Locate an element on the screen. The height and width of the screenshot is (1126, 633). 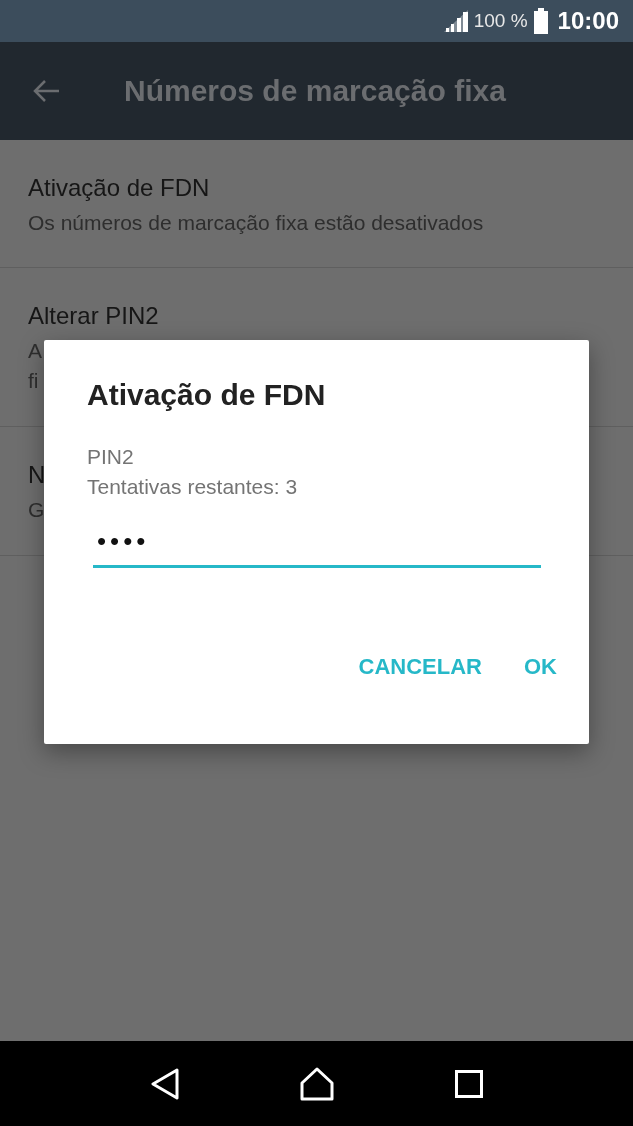
dialog-title: Ativação de FDN is located at coordinates (207, 395).